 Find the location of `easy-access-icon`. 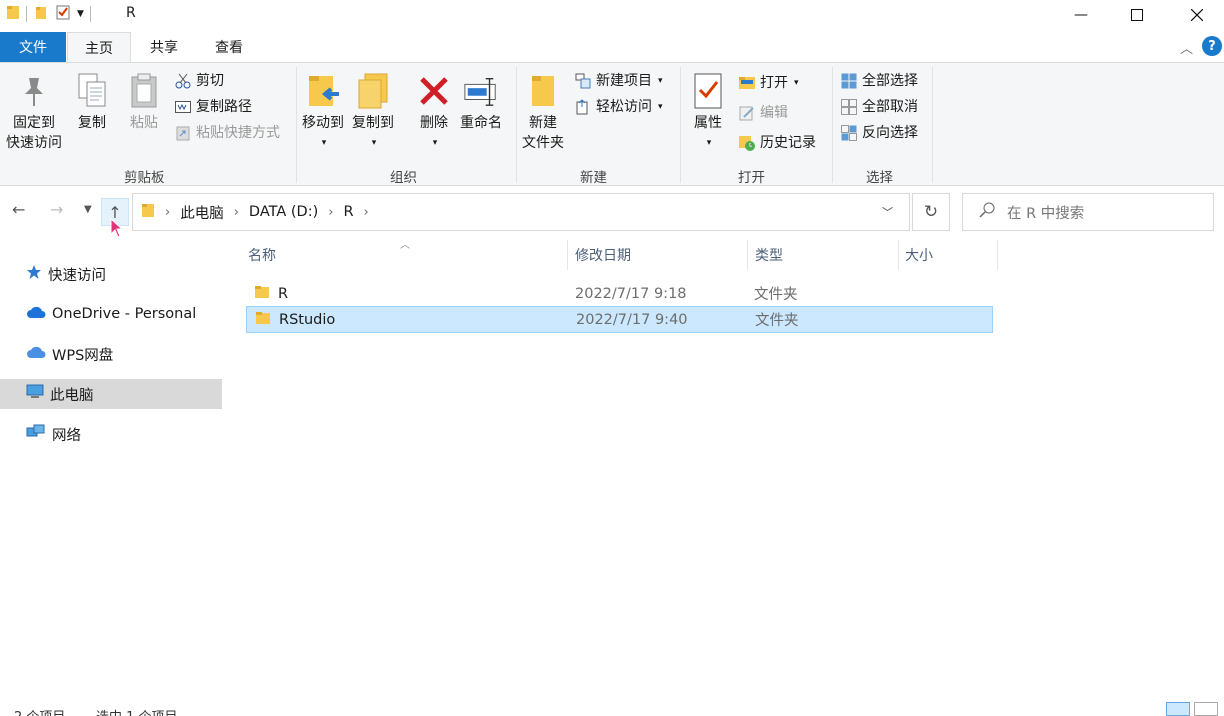

easy-access-icon is located at coordinates (583, 107).